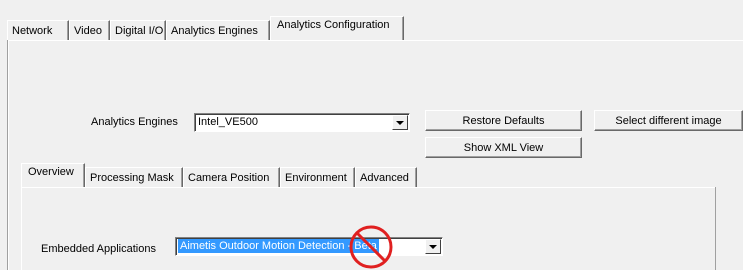  I want to click on tab-analytics-configuration: Analytics Configuration, so click(337, 28).